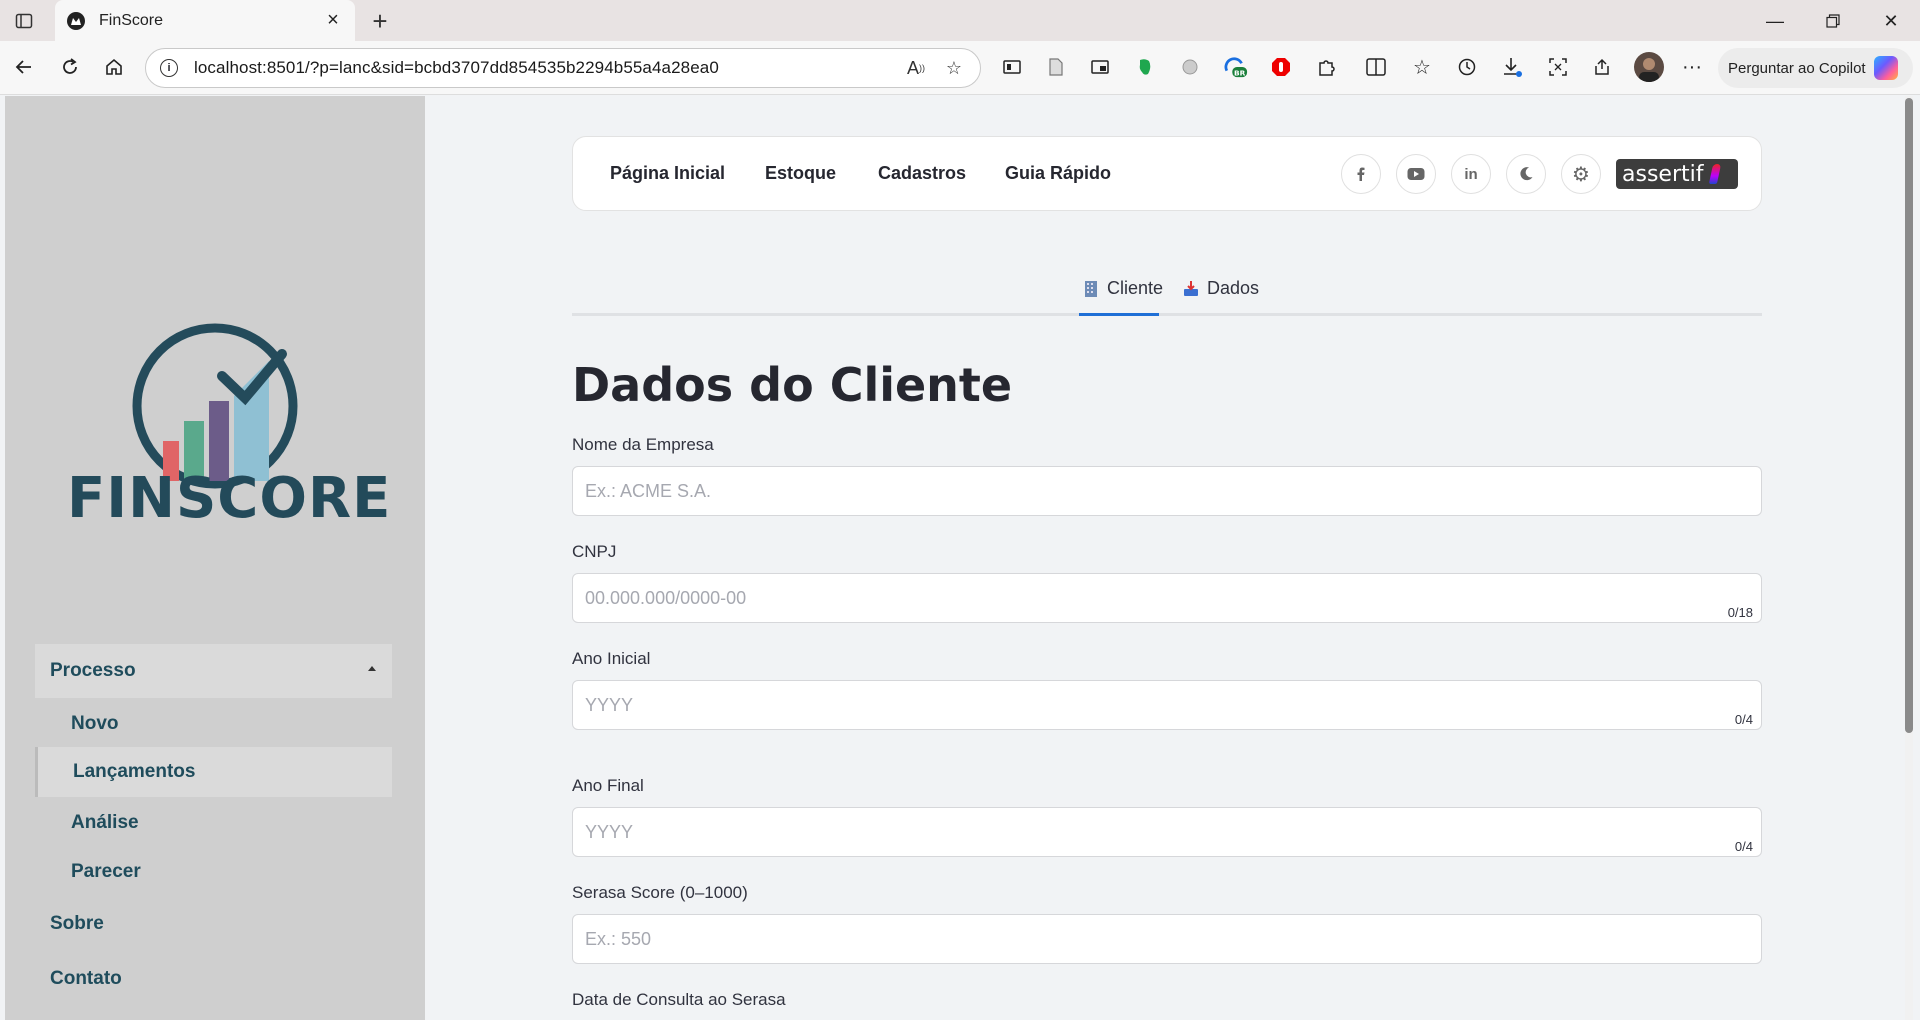 The image size is (1920, 1020). Describe the element at coordinates (960, 20) in the screenshot. I see `browser-tab-bar: FinScore × + — ✕` at that location.